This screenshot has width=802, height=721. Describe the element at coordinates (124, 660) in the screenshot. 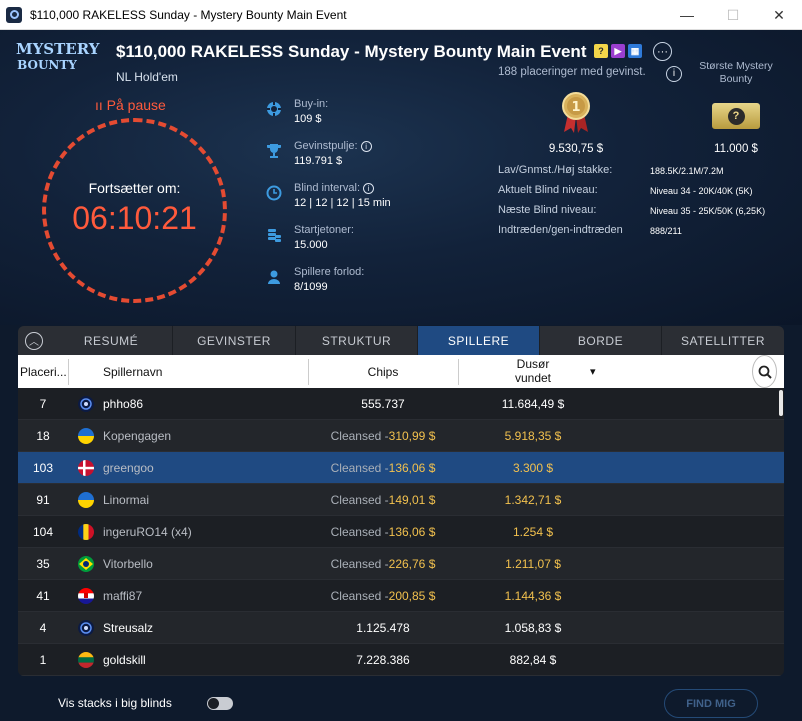

I see `row-player-name: goldskill` at that location.